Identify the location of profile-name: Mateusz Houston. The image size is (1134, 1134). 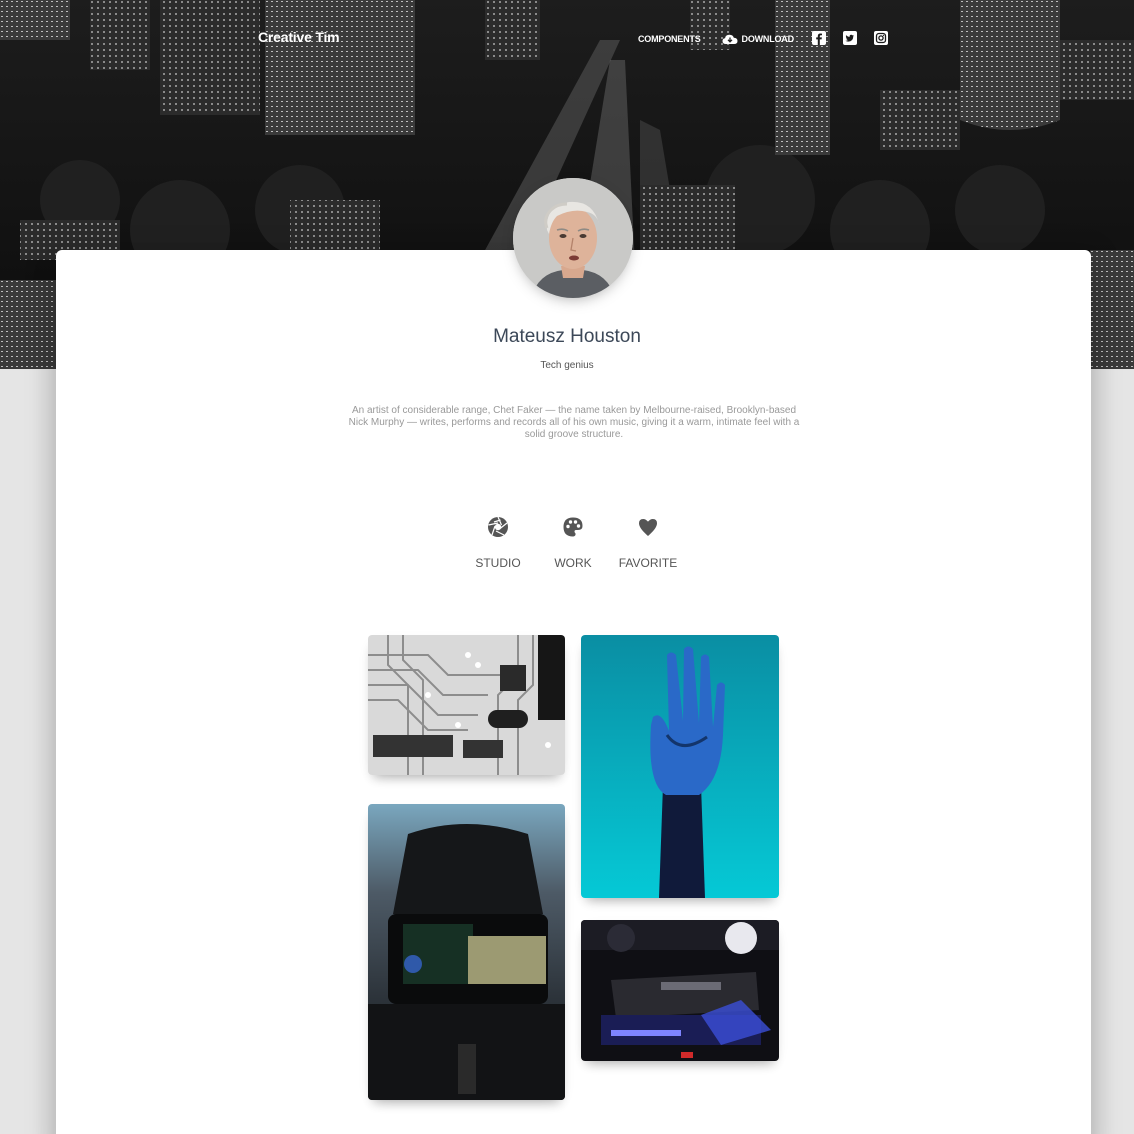
(567, 336).